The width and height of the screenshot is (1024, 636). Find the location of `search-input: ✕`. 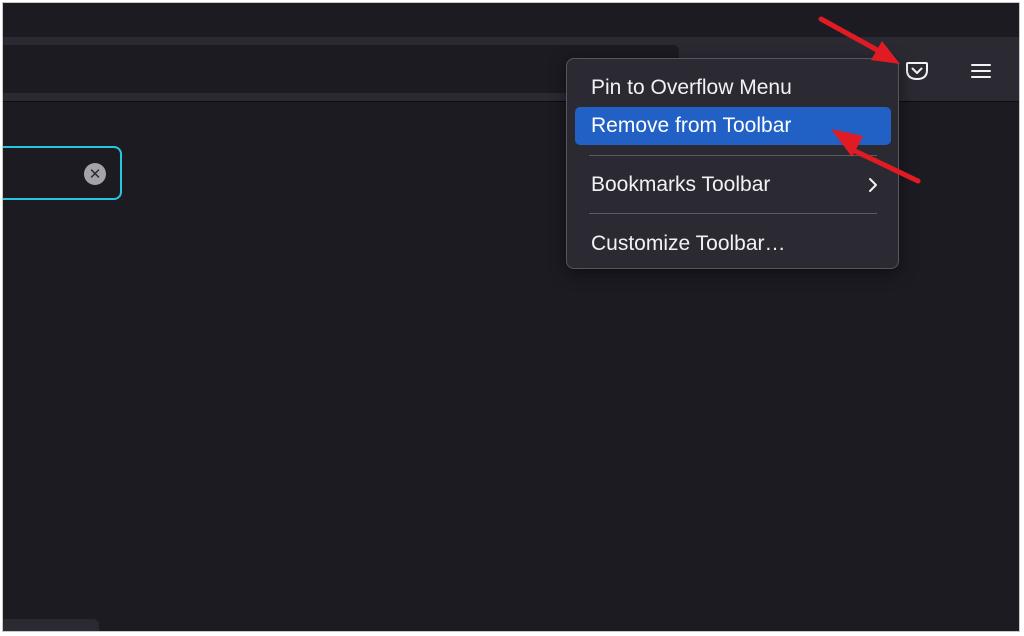

search-input: ✕ is located at coordinates (62, 173).